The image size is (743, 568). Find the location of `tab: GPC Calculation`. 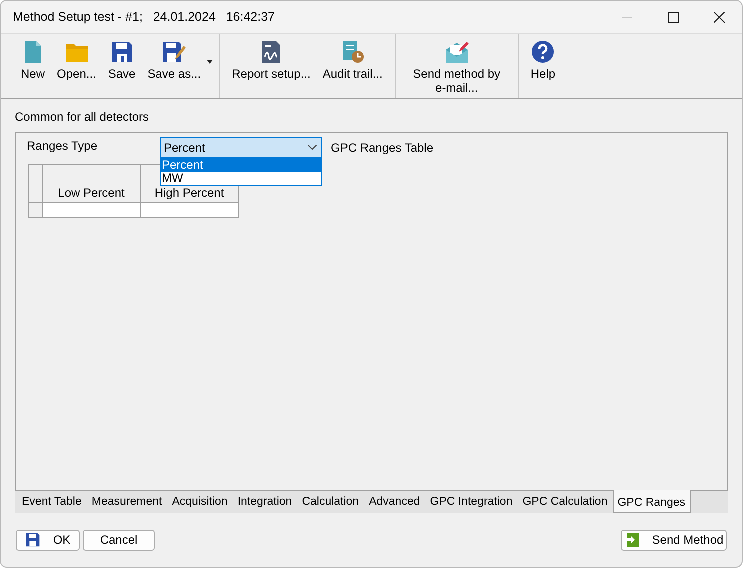

tab: GPC Calculation is located at coordinates (565, 502).